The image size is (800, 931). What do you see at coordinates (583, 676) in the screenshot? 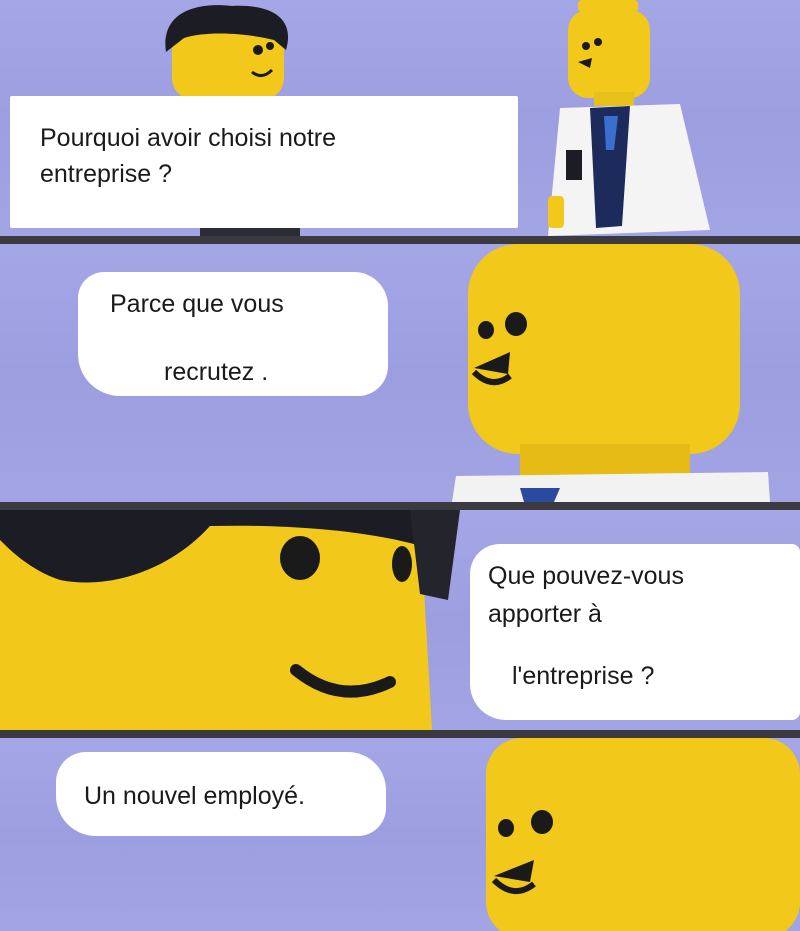
I see `bubble-line: l'entreprise ?` at bounding box center [583, 676].